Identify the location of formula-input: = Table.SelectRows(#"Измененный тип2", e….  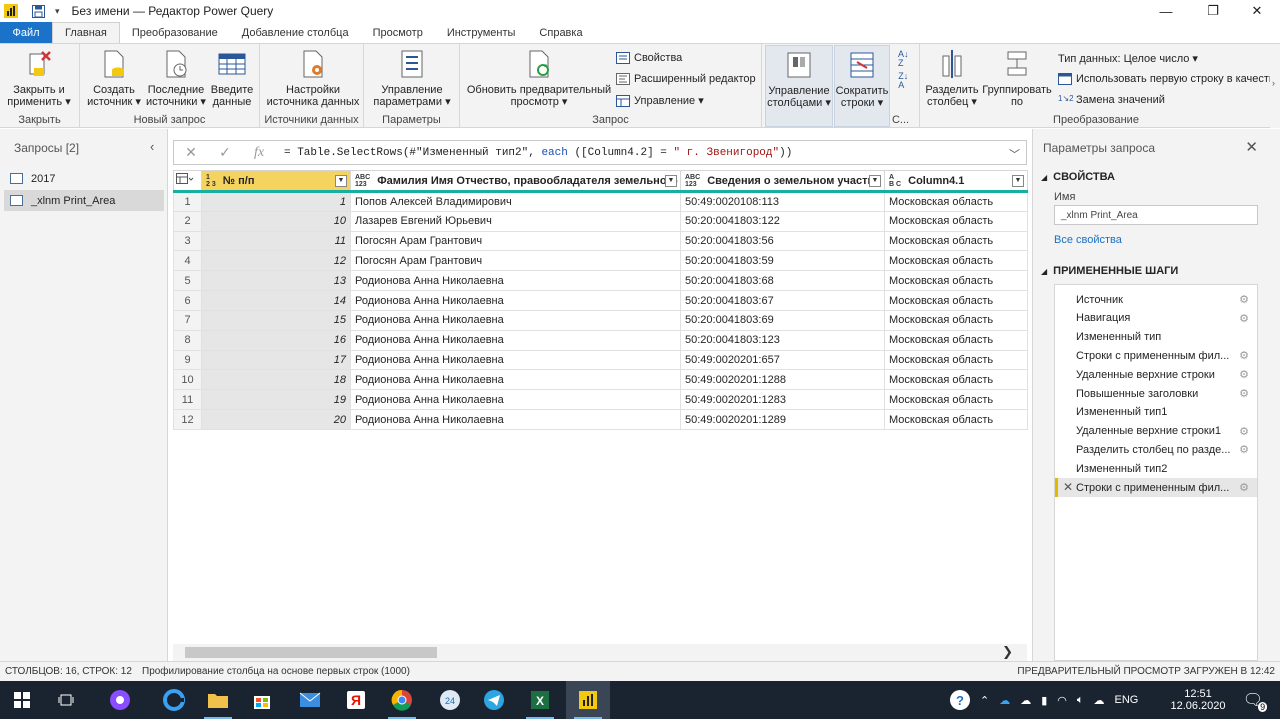
(538, 153).